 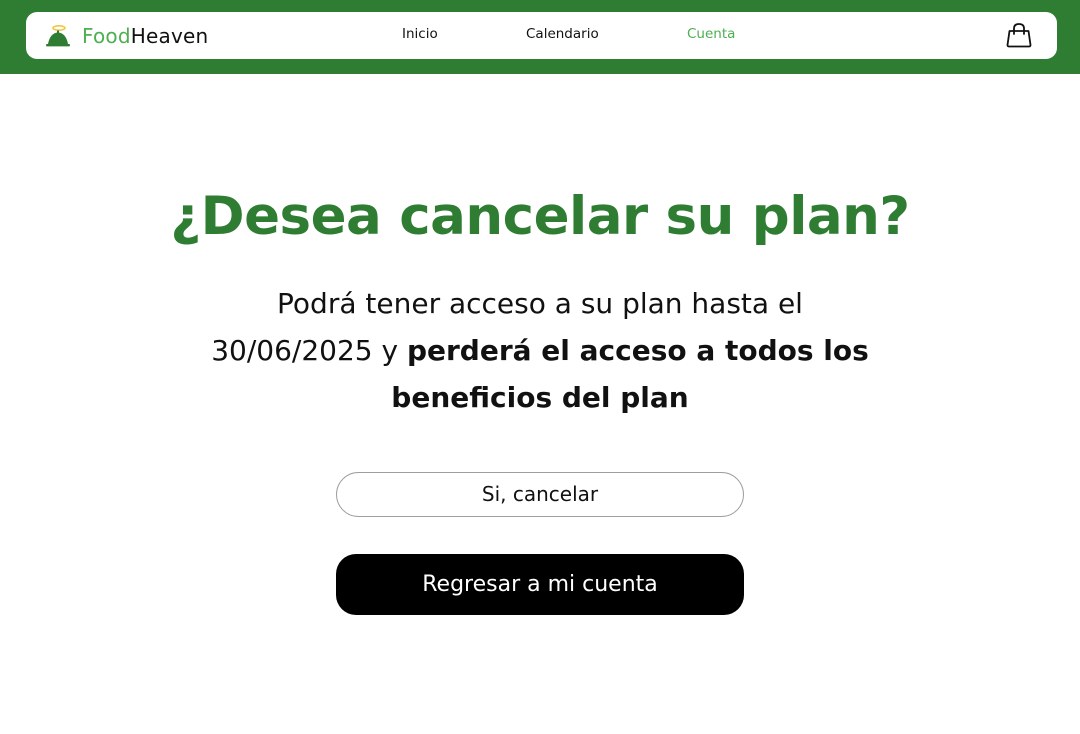 I want to click on confirm-cancel-button: Si, cancelar, so click(x=540, y=494).